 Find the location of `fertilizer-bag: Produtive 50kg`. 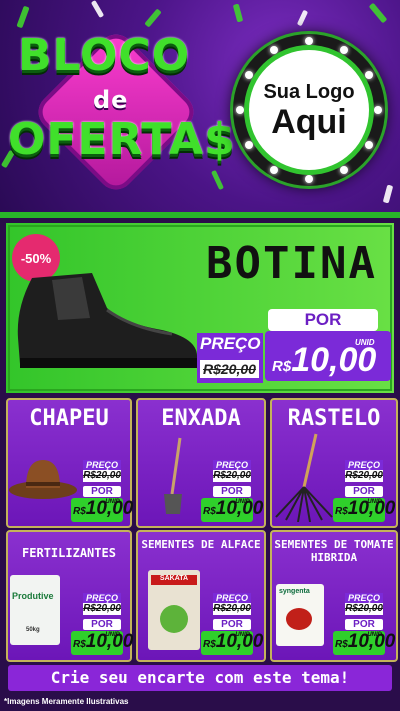

fertilizer-bag: Produtive 50kg is located at coordinates (35, 610).